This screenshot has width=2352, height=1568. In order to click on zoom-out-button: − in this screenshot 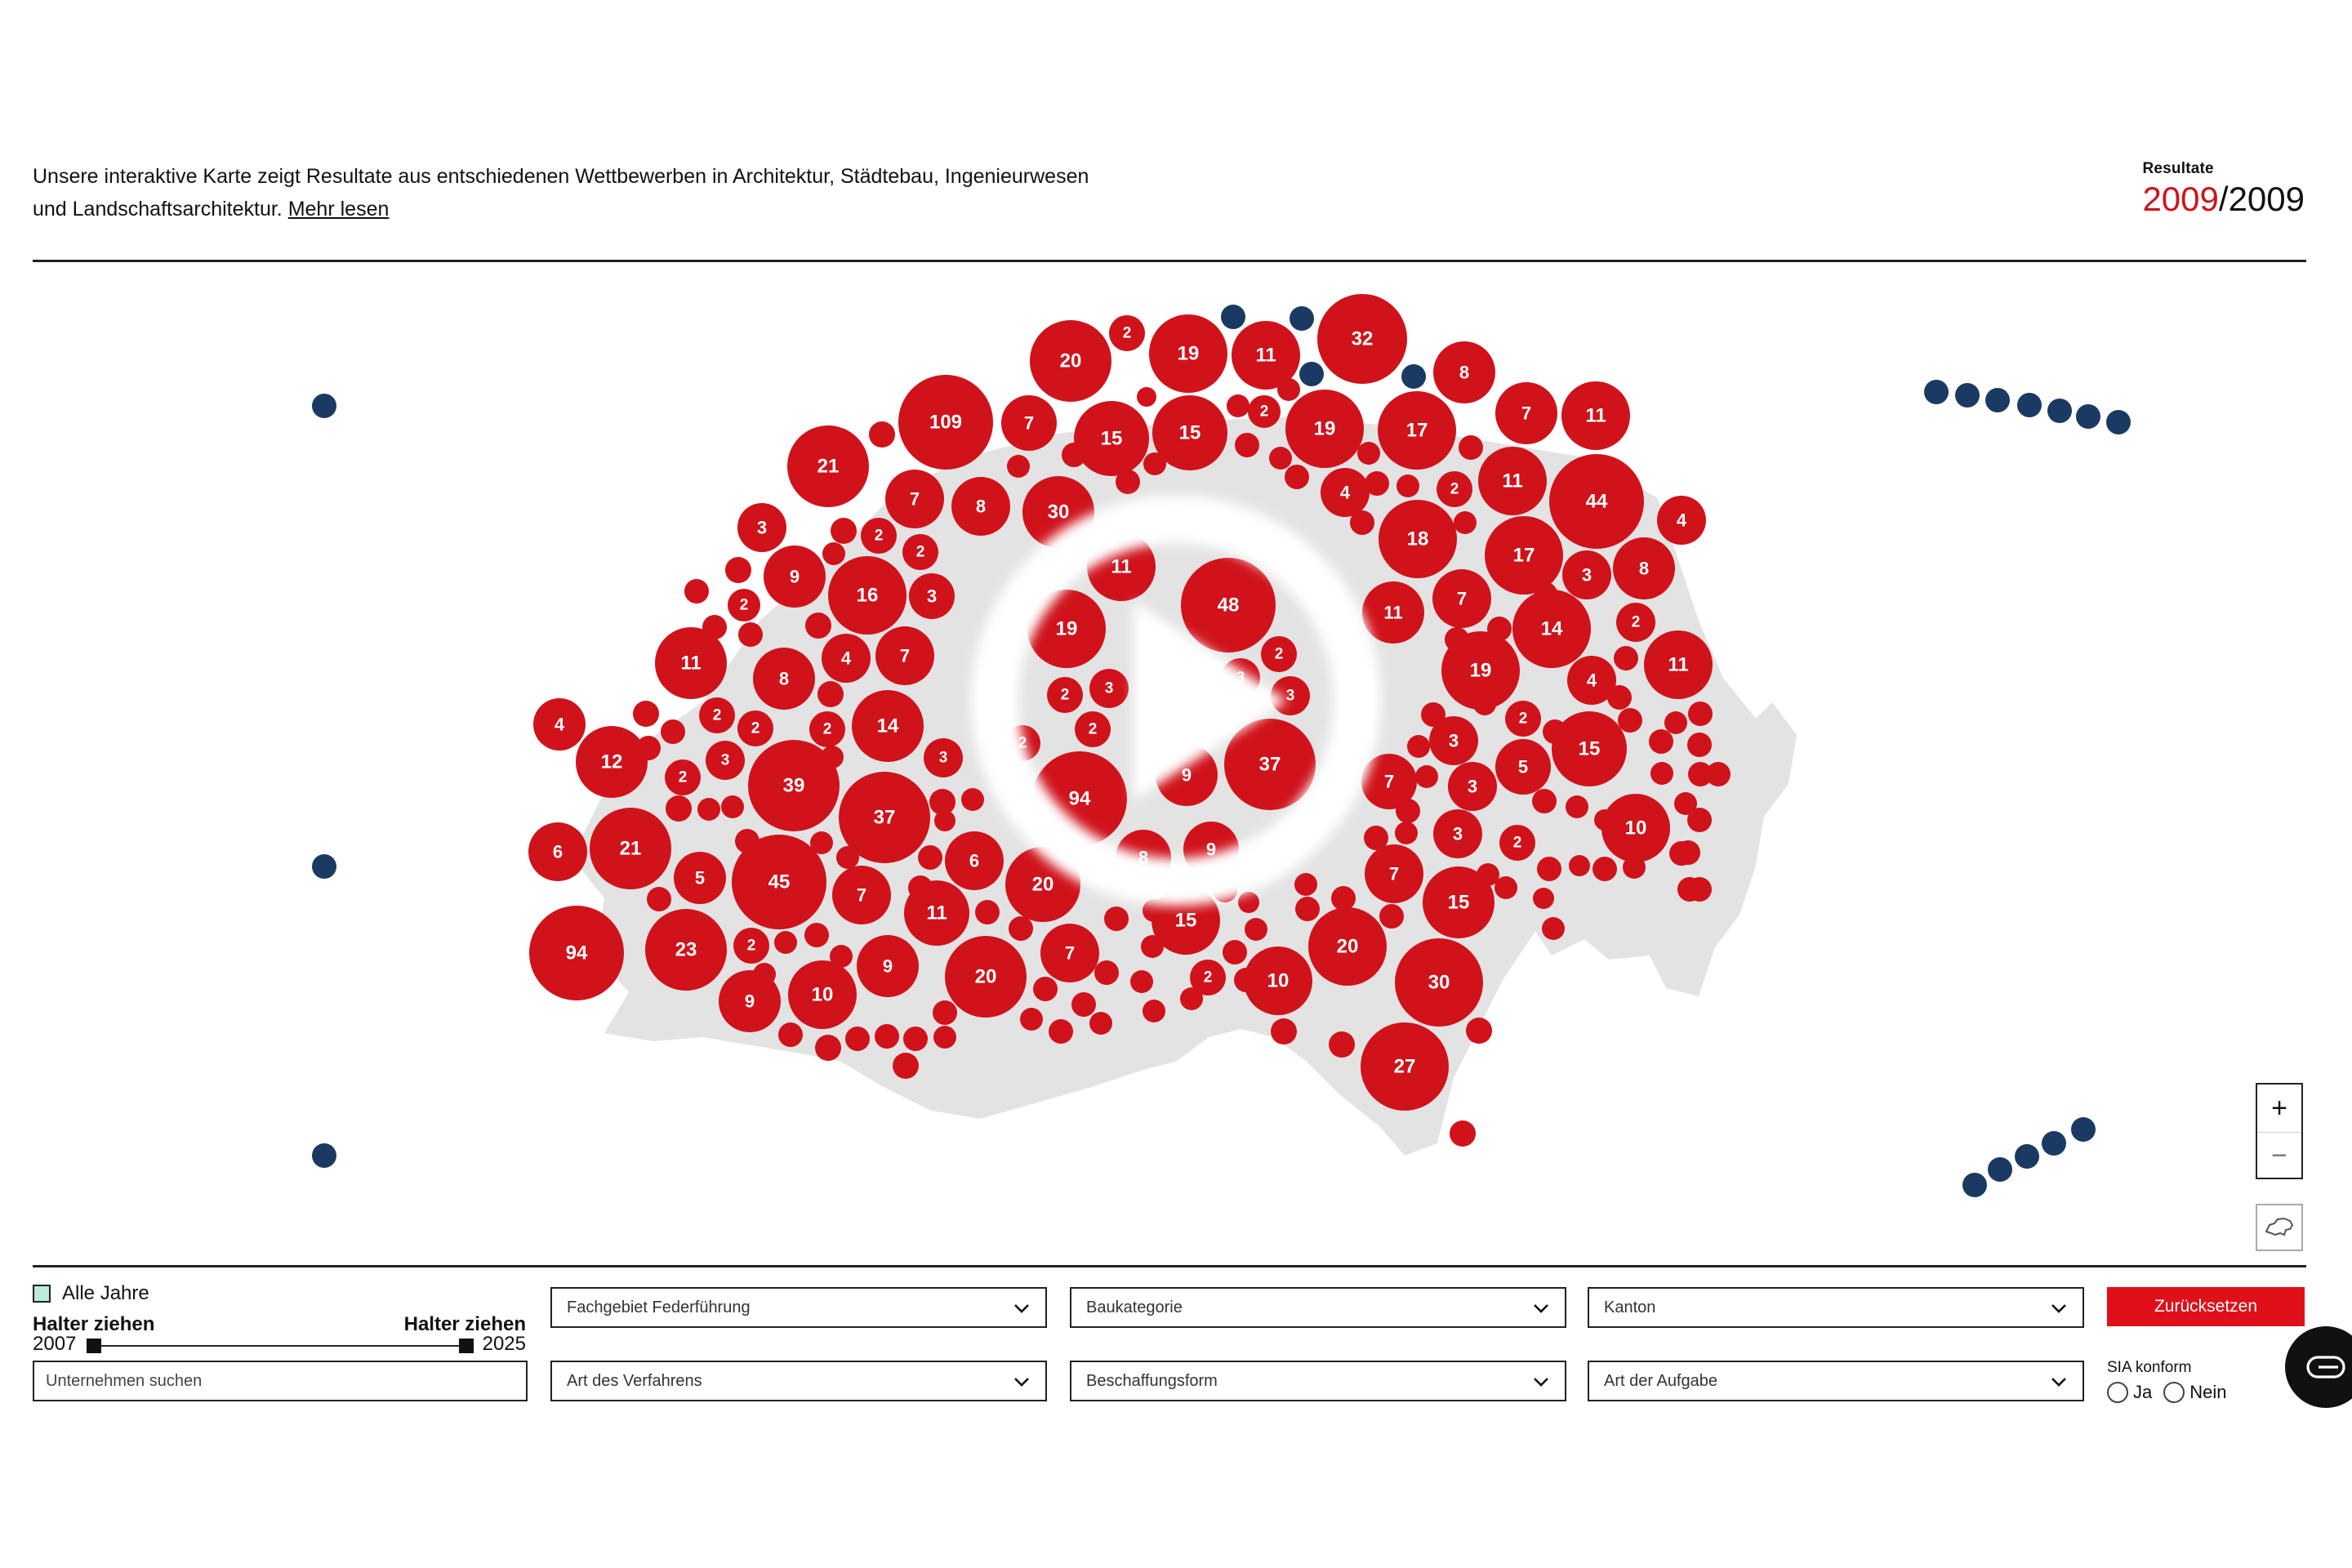, I will do `click(2279, 1155)`.